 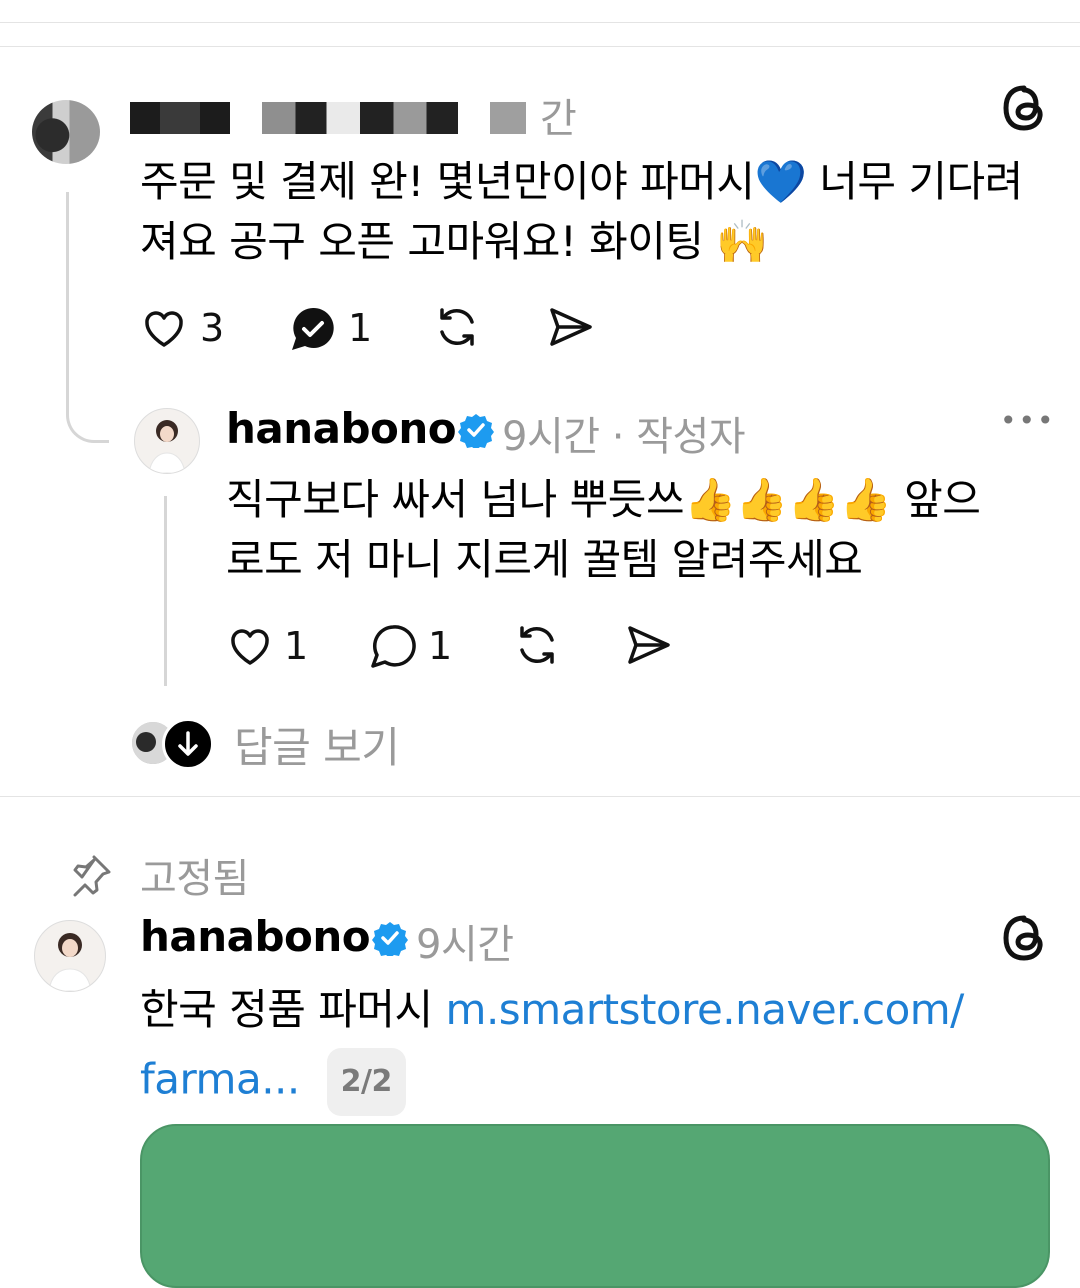 I want to click on timestamp: 9시간, so click(x=465, y=945).